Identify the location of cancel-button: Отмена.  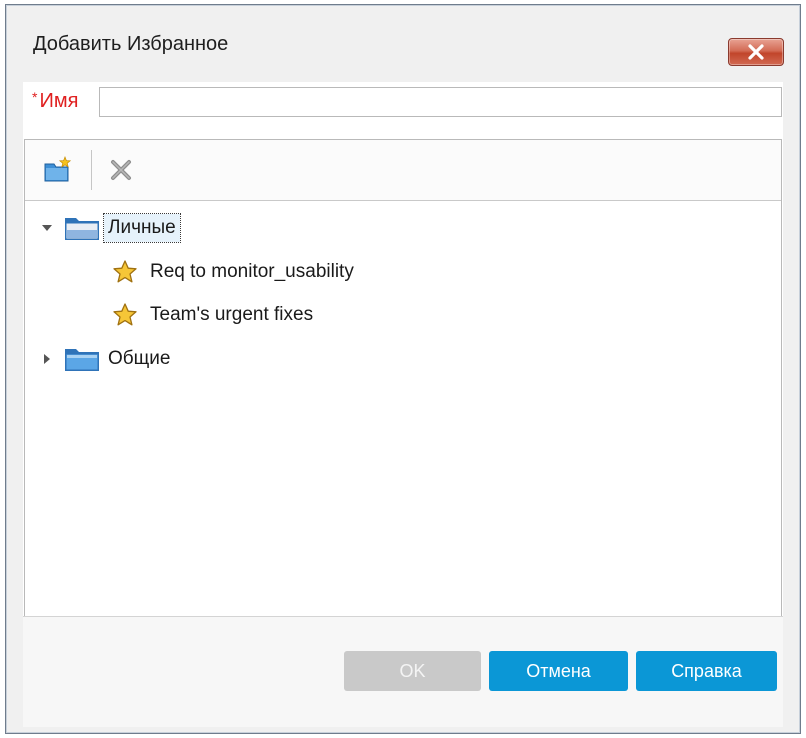
(558, 671).